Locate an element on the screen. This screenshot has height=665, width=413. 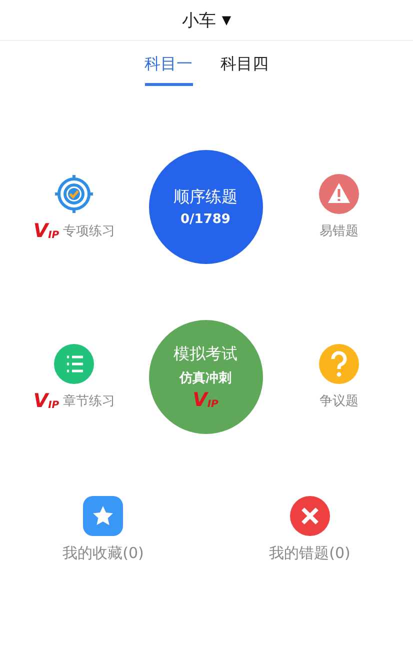
close-icon is located at coordinates (310, 516).